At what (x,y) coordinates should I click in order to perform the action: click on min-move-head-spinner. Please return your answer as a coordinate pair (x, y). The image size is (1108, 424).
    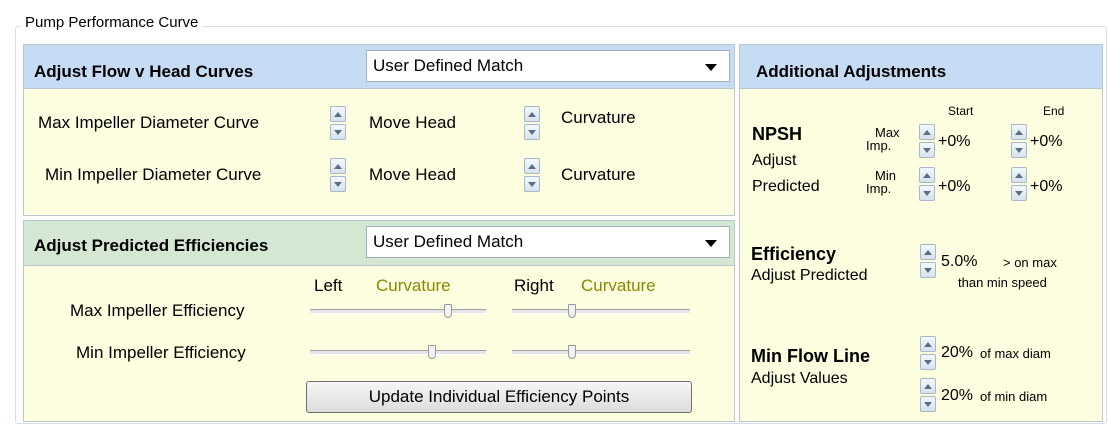
    Looking at the image, I should click on (338, 175).